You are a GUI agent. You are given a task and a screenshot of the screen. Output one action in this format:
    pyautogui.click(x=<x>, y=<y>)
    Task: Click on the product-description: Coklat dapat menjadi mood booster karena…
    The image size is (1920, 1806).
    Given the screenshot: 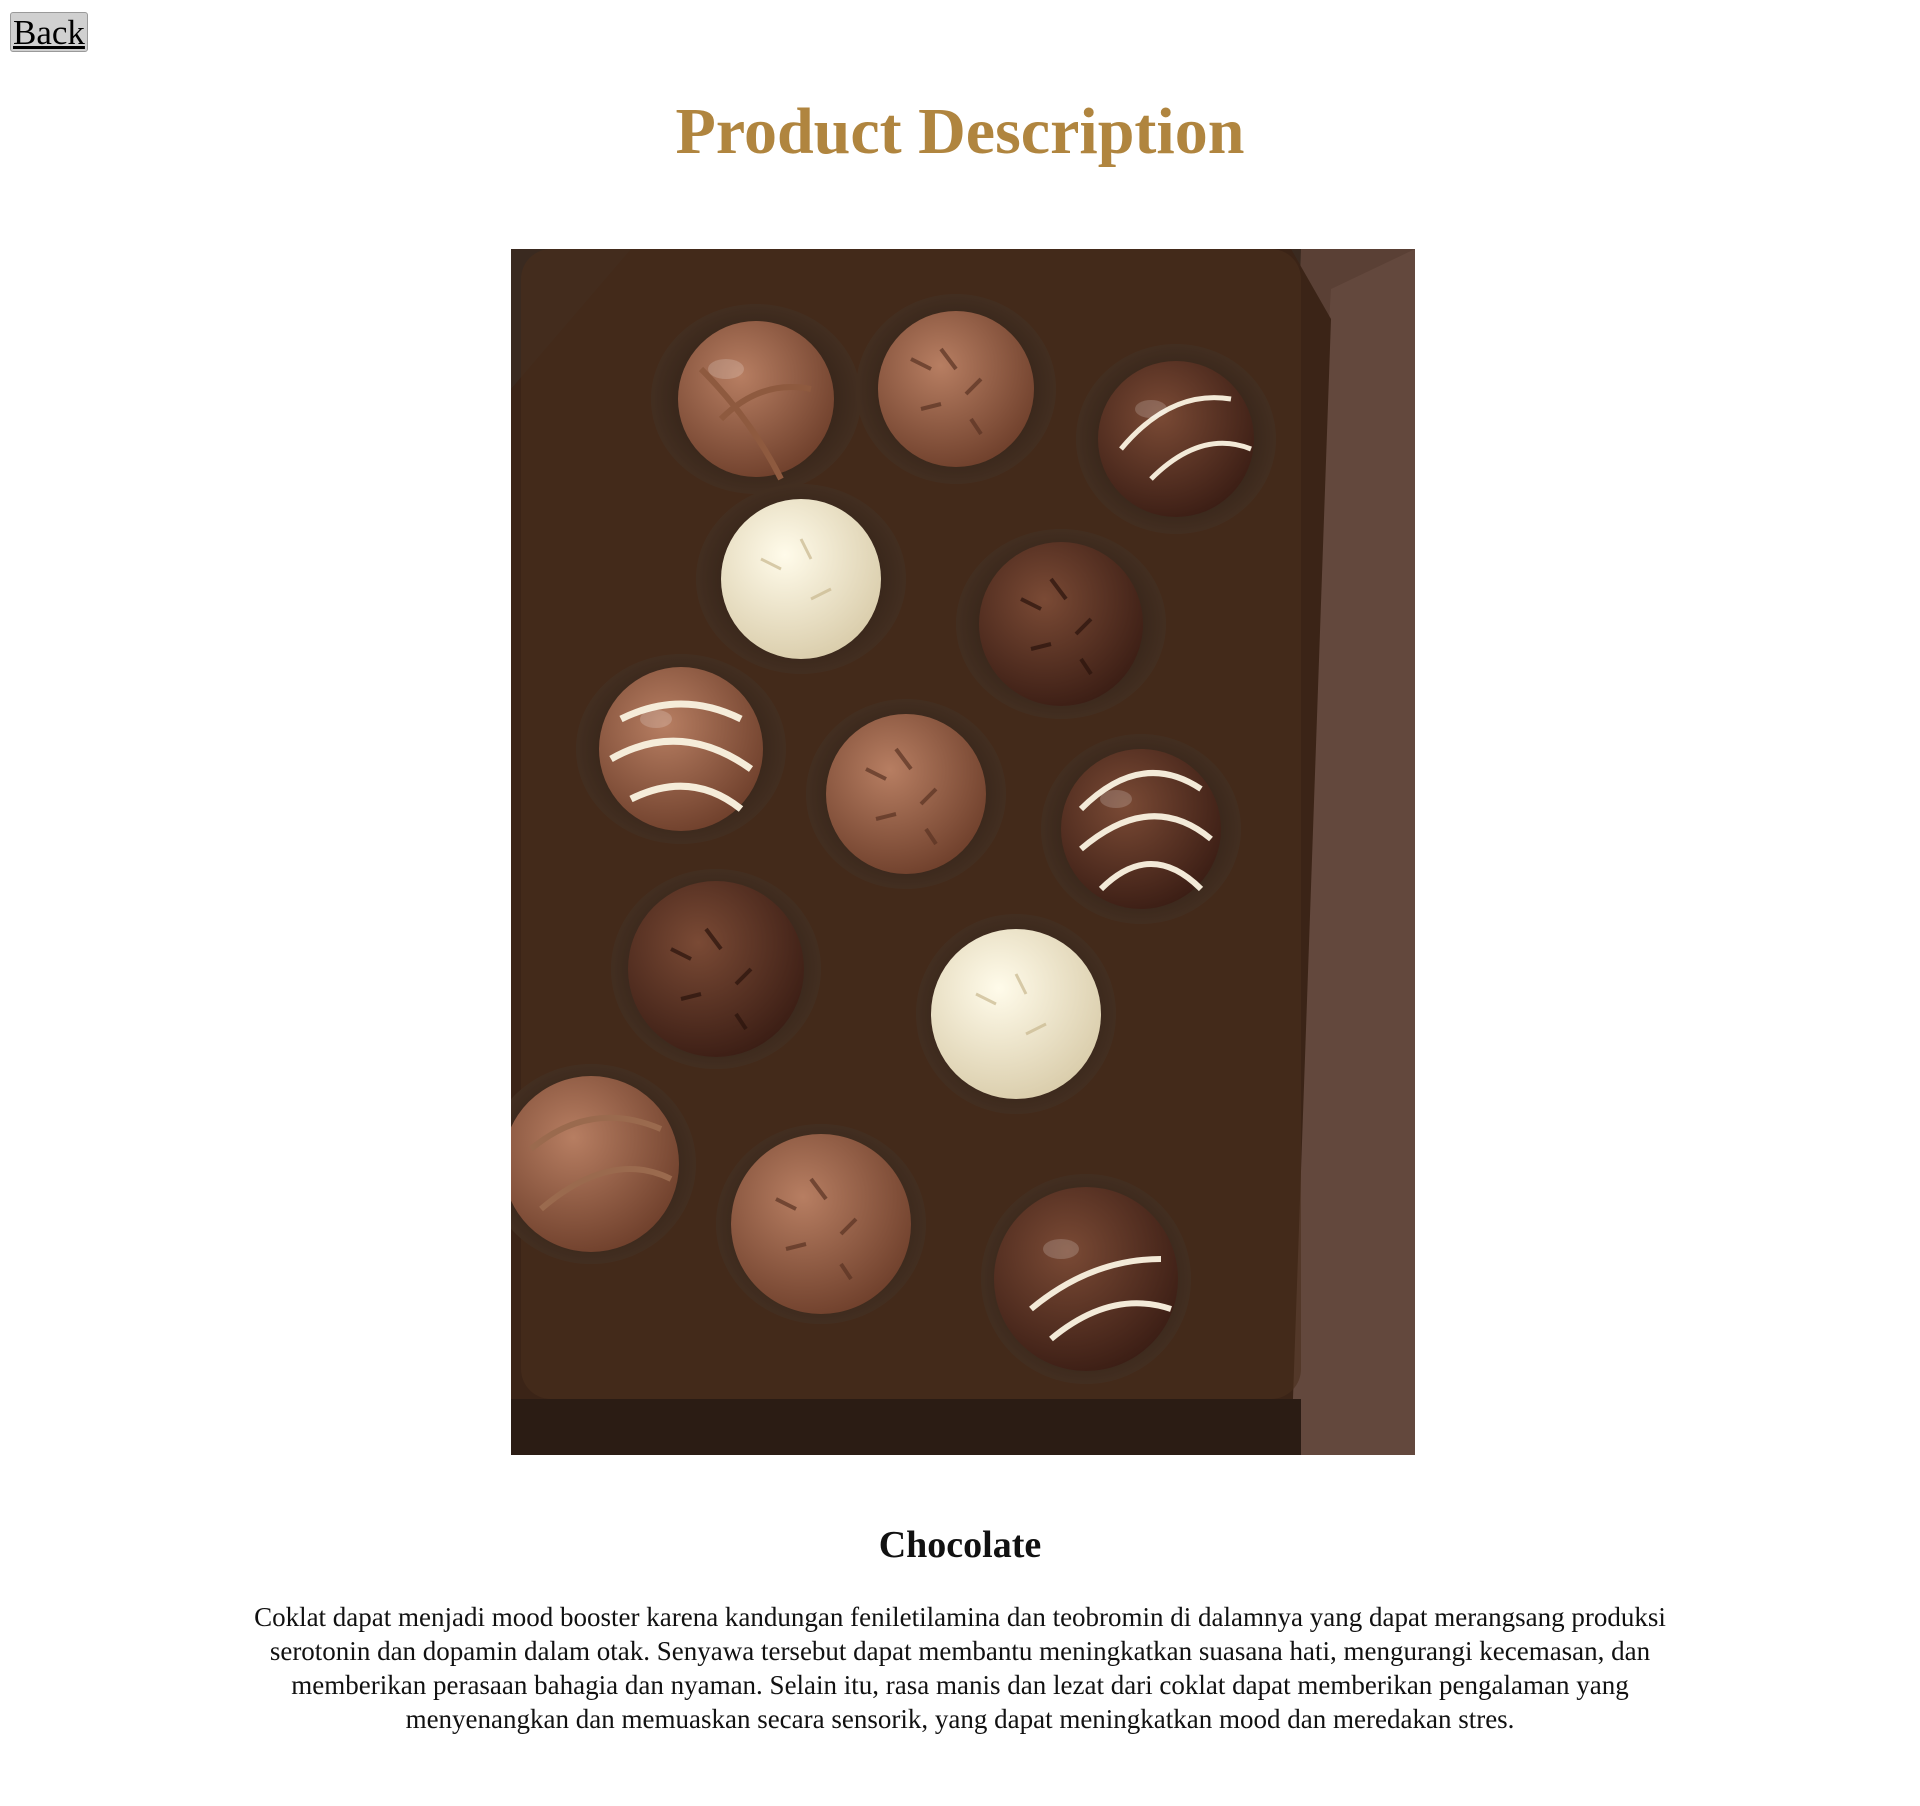 What is the action you would take?
    pyautogui.click(x=960, y=1668)
    